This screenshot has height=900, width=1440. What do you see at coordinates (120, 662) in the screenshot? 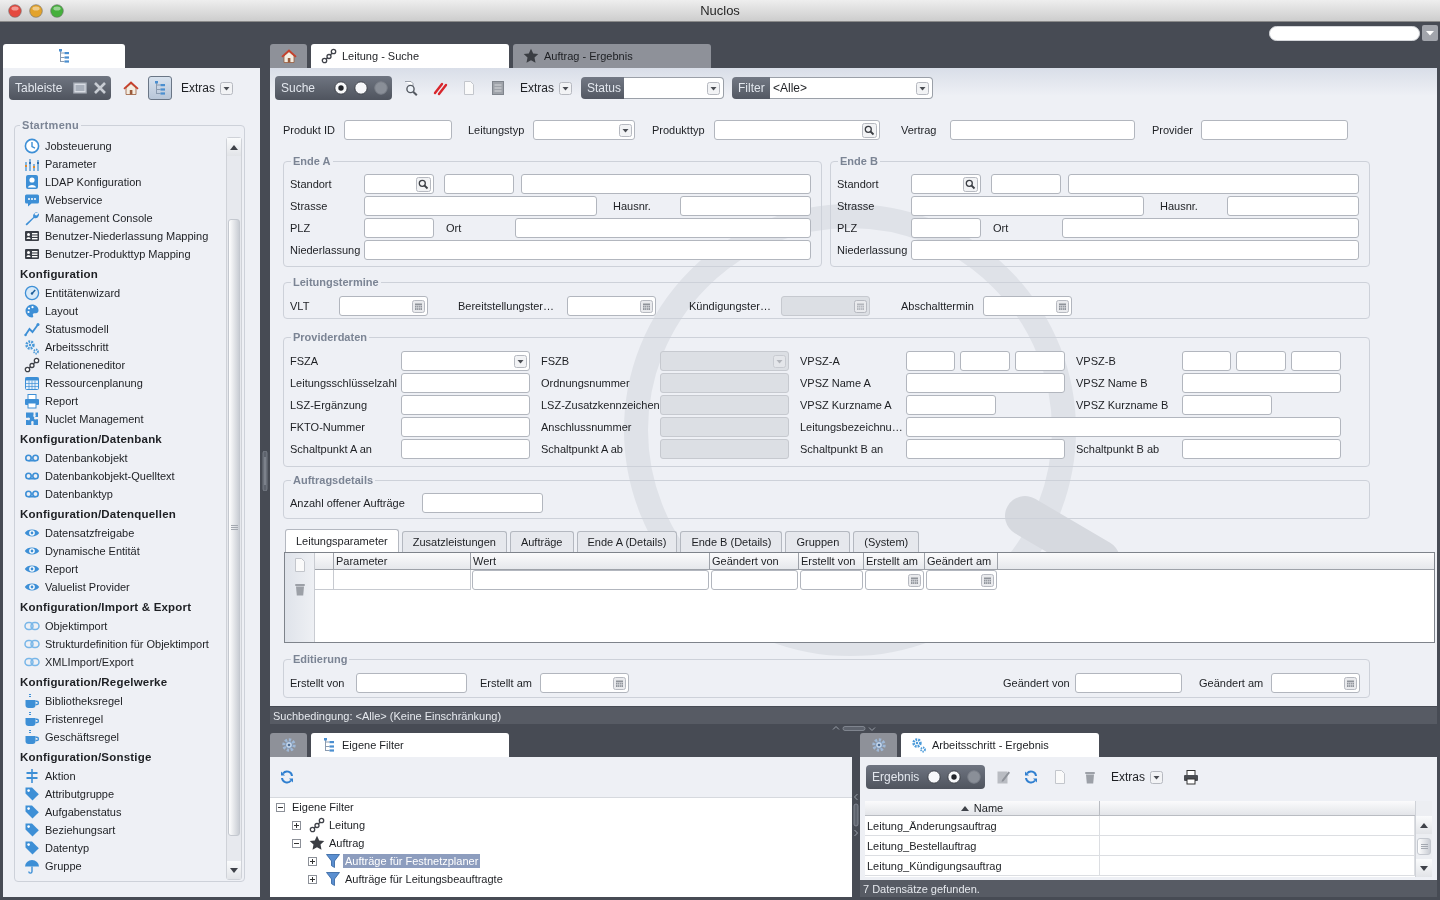
I see `menu-item: XMLImport/Export` at bounding box center [120, 662].